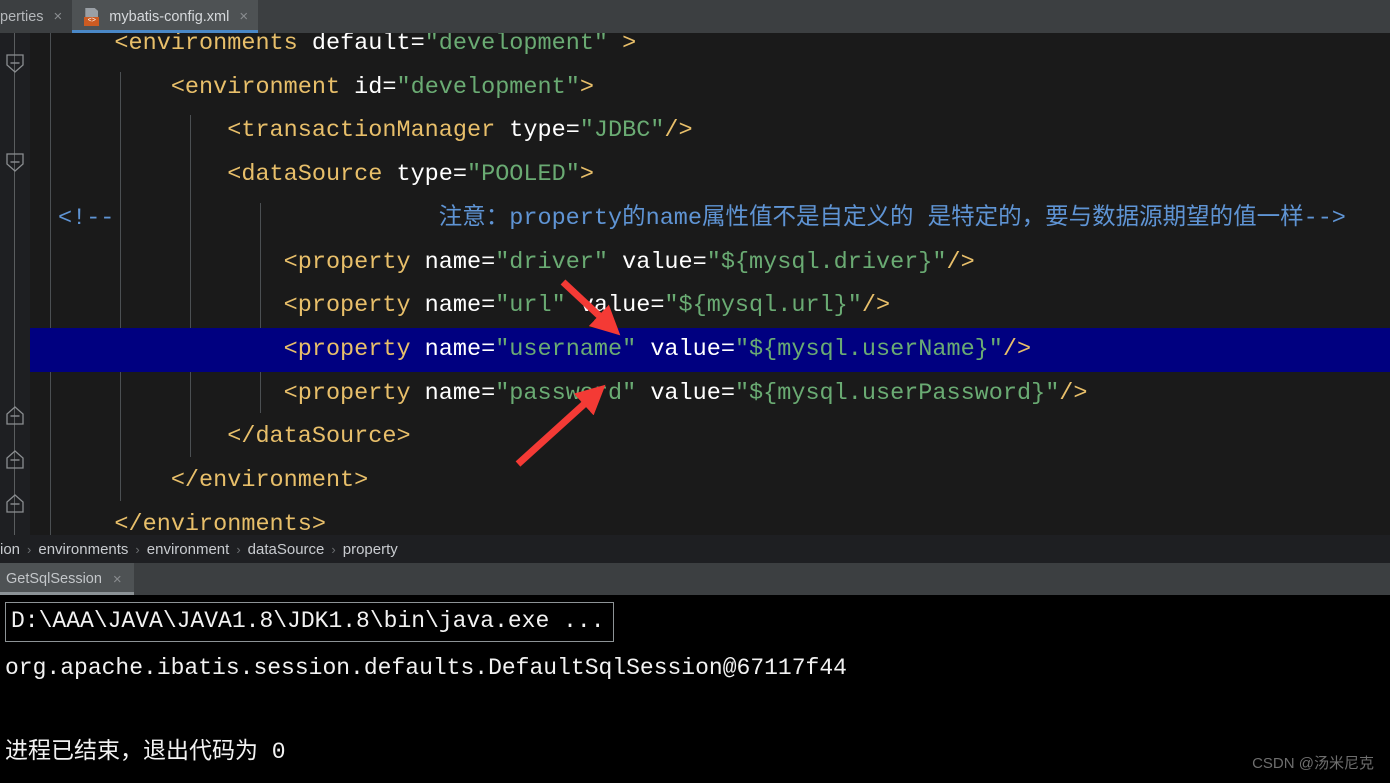 This screenshot has height=783, width=1390. What do you see at coordinates (188, 549) in the screenshot?
I see `breadcrumb-item: environment` at bounding box center [188, 549].